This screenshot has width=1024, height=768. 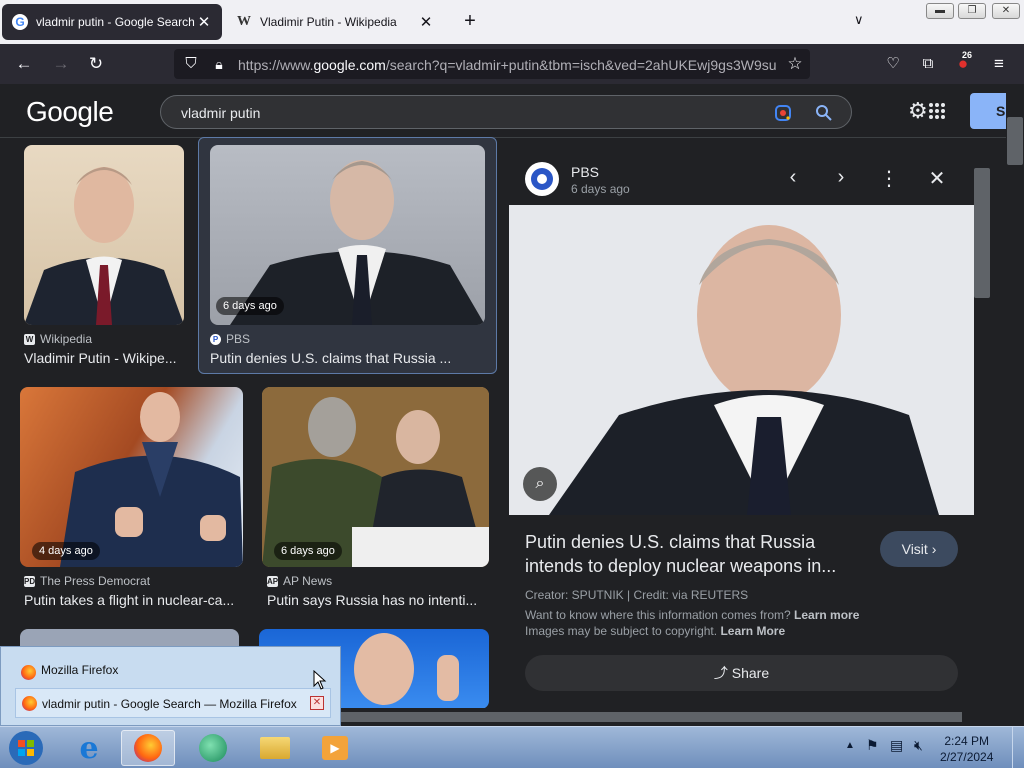 What do you see at coordinates (826, 615) in the screenshot?
I see `learn-more-link: Learn more` at bounding box center [826, 615].